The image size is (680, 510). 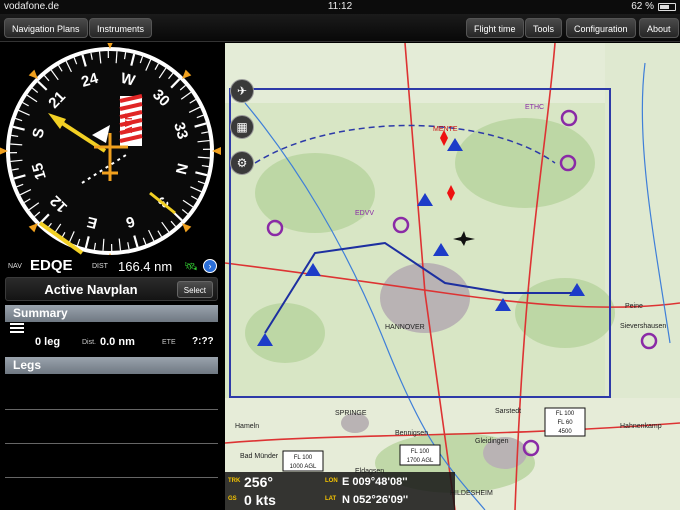 I want to click on detail-disclosure-icon: ›, so click(x=210, y=266).